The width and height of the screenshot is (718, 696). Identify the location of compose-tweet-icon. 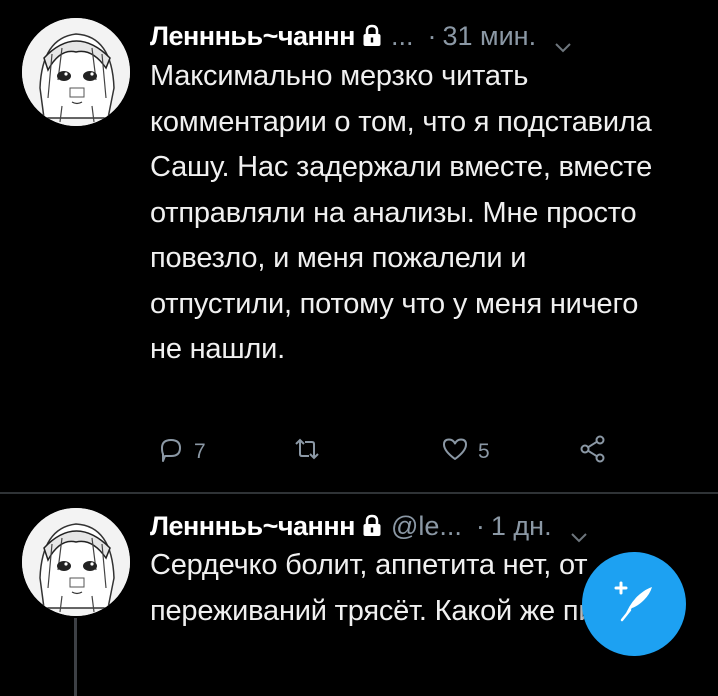
(634, 604).